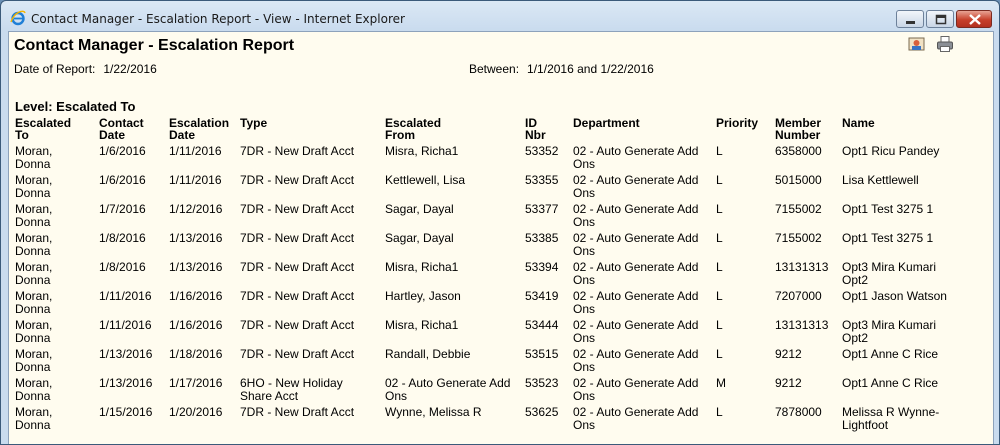  Describe the element at coordinates (422, 325) in the screenshot. I see `escalated-from-cell: Misra, Richa1` at that location.